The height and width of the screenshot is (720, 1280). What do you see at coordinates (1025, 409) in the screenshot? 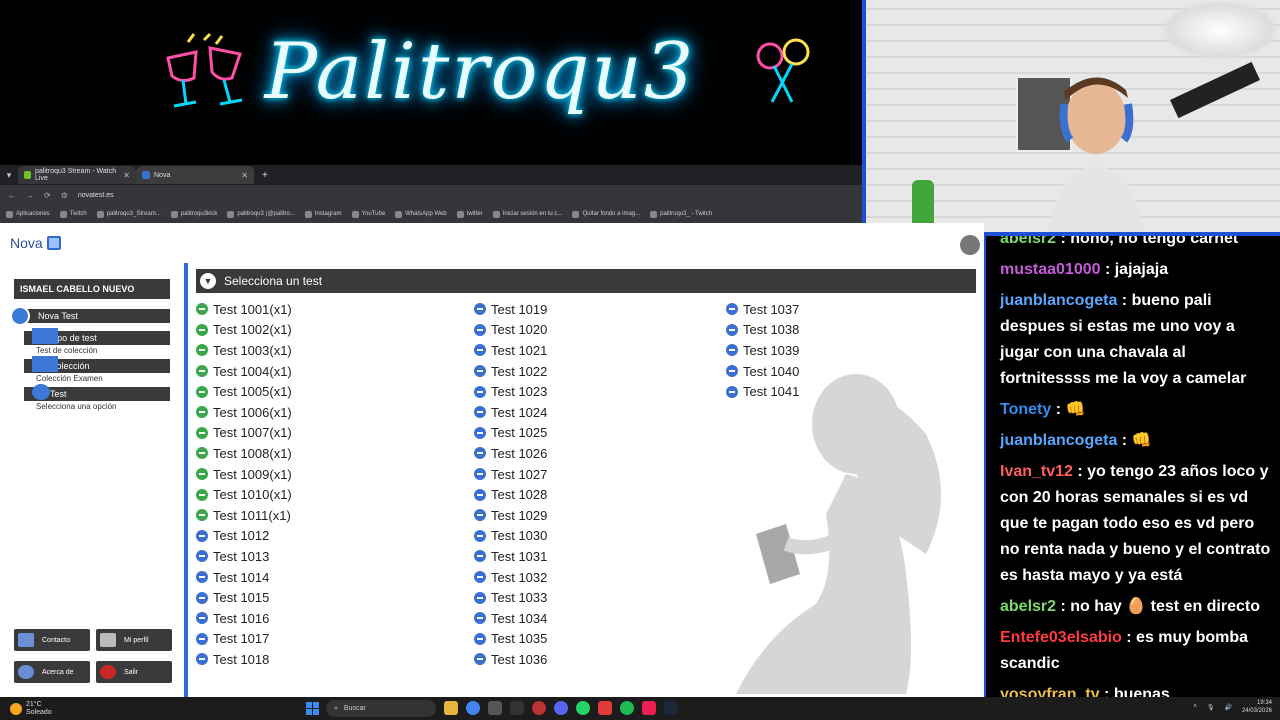
I see `chat-username: Tonety` at bounding box center [1025, 409].